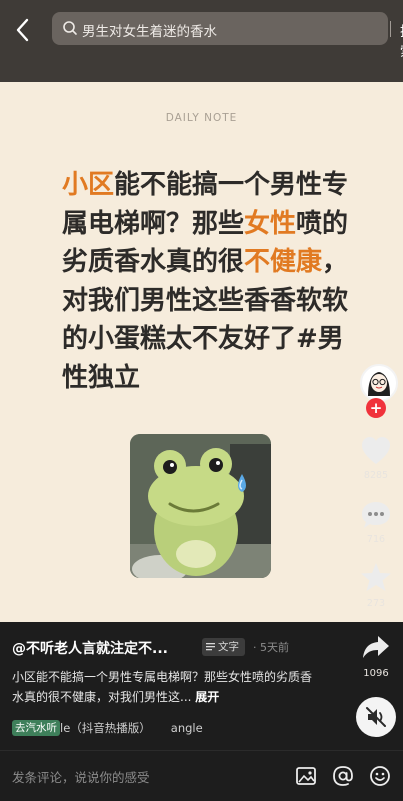 The width and height of the screenshot is (403, 801). I want to click on author-avatar, so click(379, 383).